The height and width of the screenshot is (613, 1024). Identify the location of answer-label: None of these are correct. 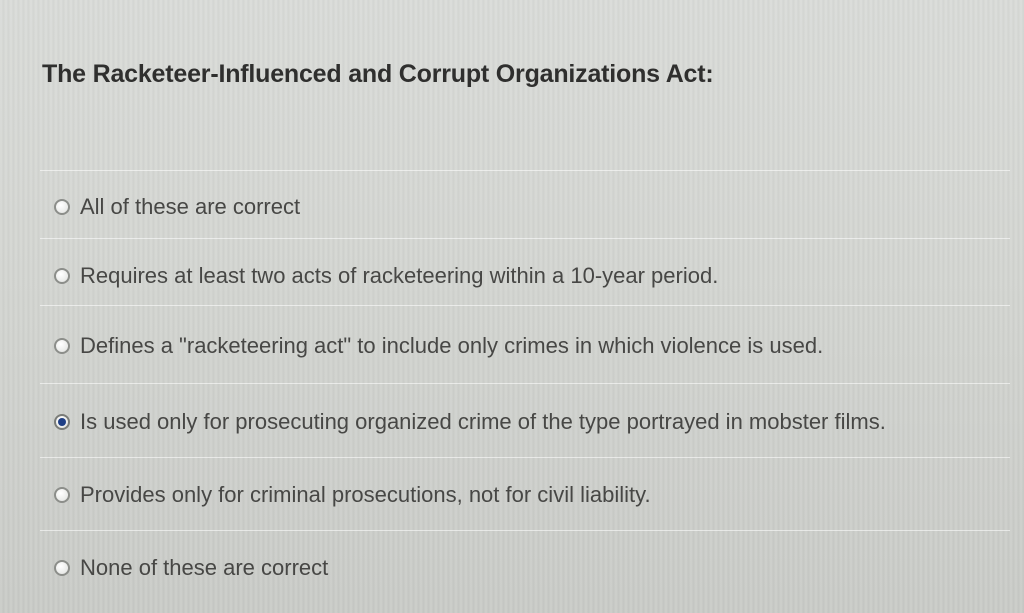
(204, 567).